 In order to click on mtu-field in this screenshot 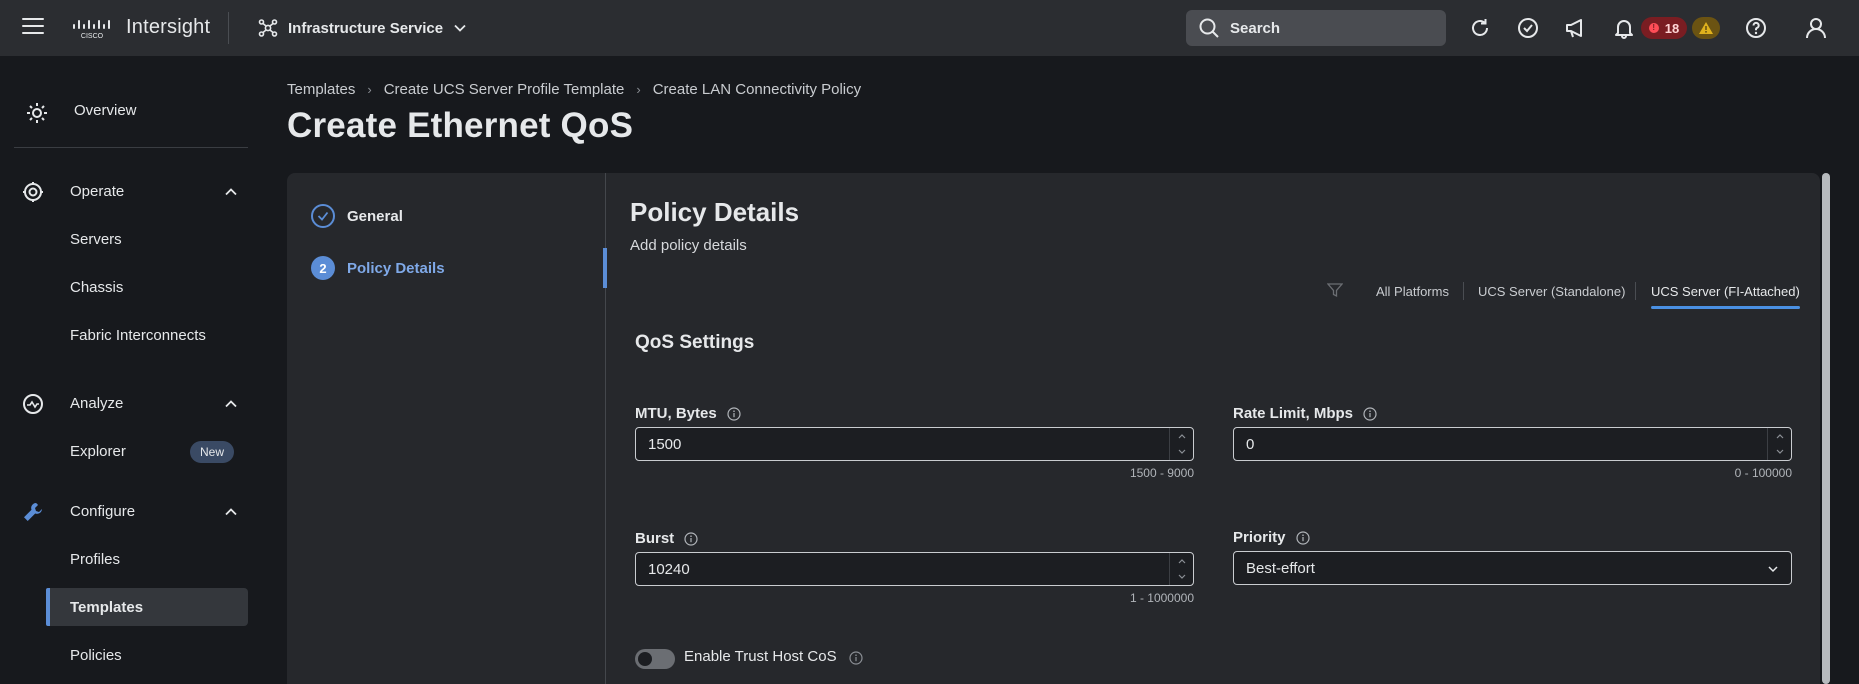, I will do `click(914, 444)`.